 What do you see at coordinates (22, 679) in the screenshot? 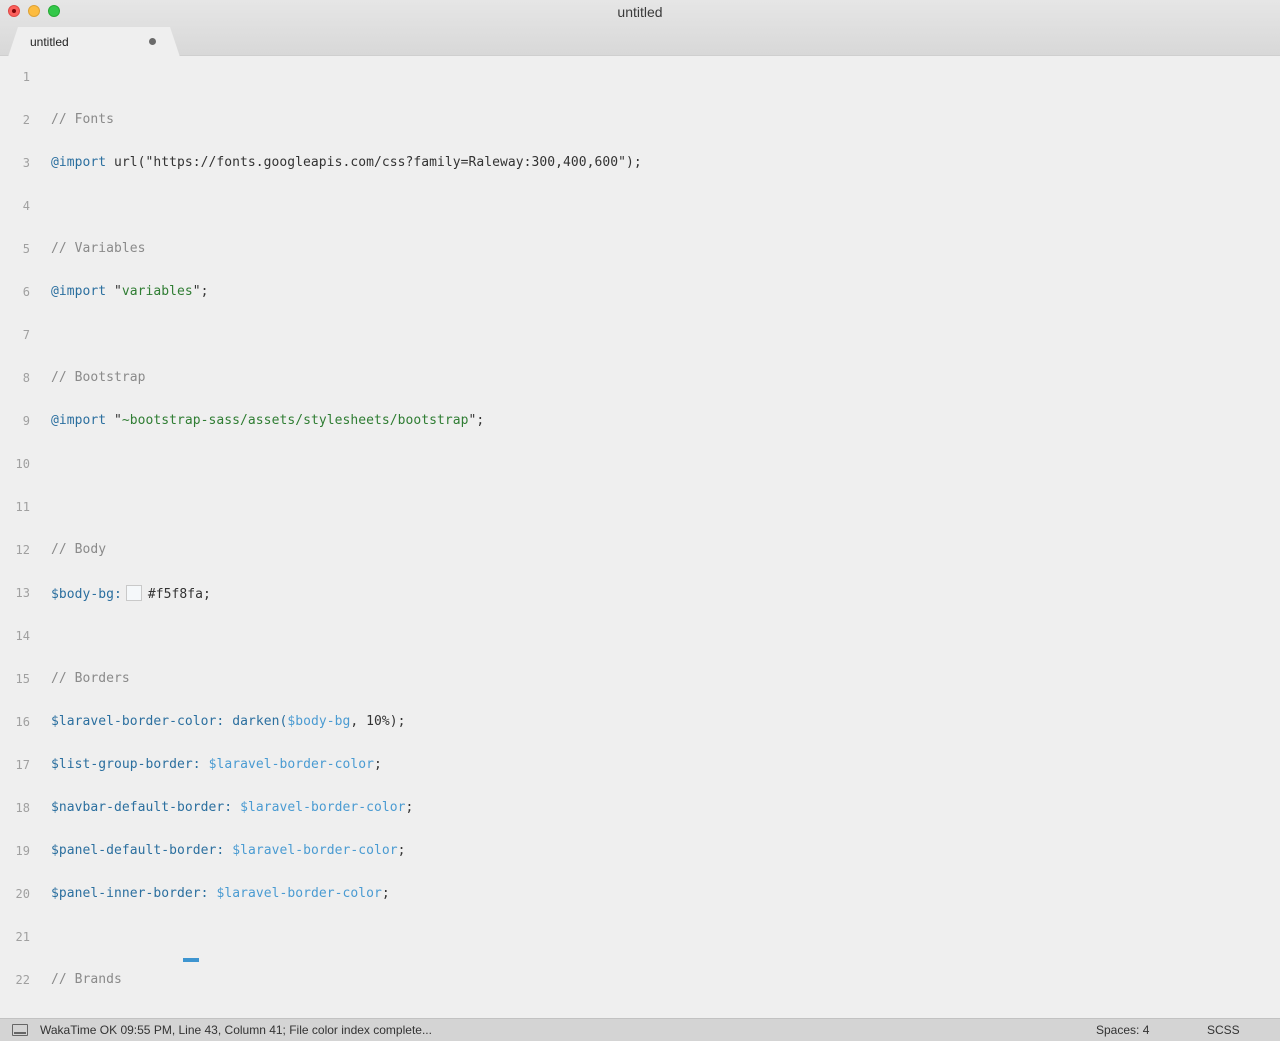
I see `line-number: 15` at bounding box center [22, 679].